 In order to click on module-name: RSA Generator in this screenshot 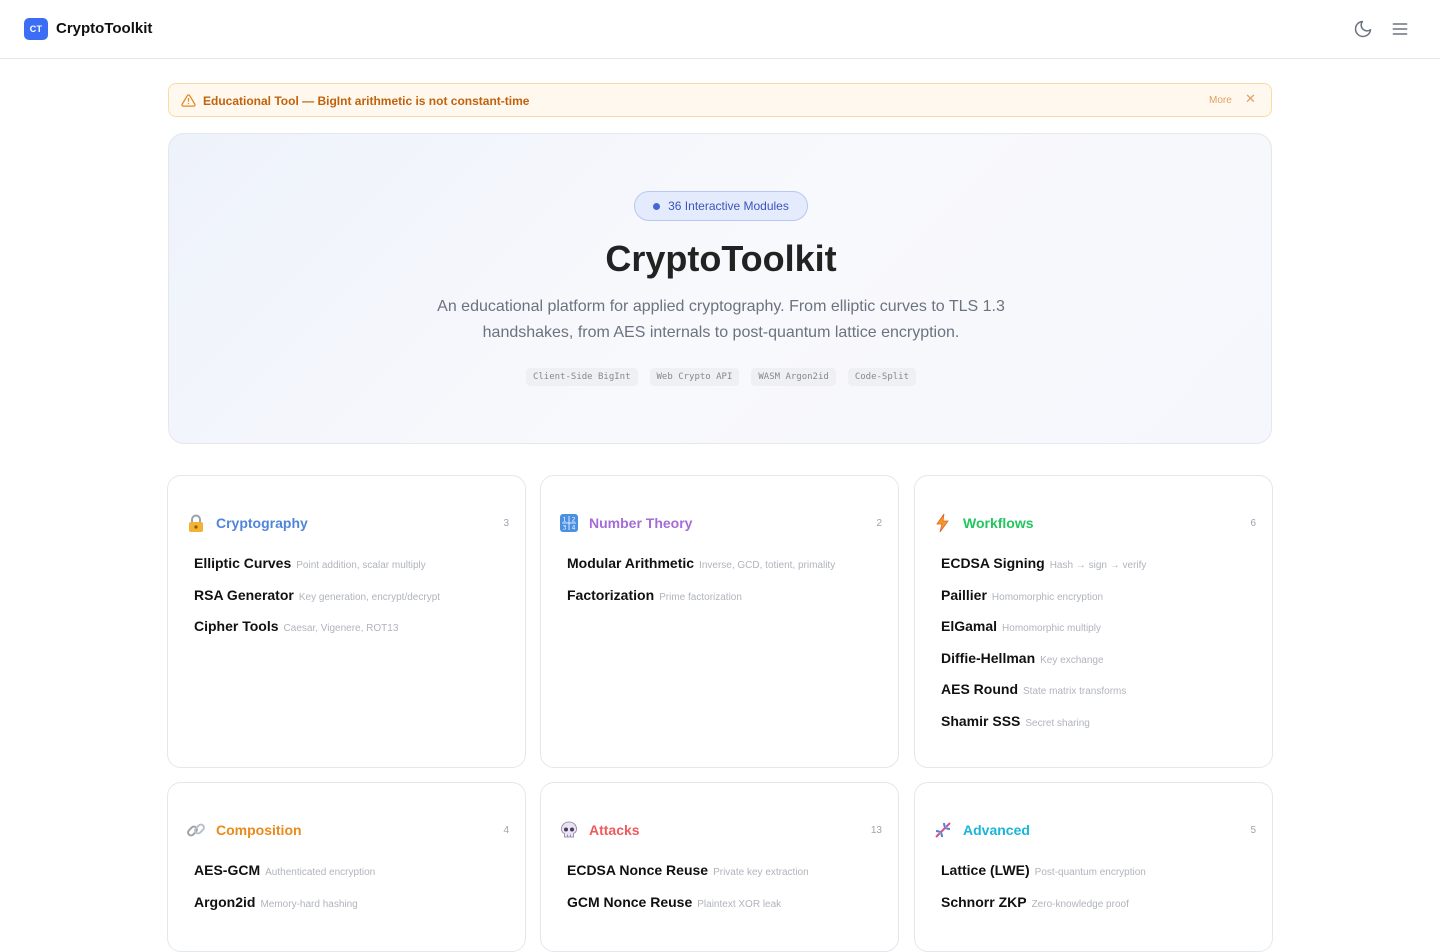, I will do `click(244, 594)`.